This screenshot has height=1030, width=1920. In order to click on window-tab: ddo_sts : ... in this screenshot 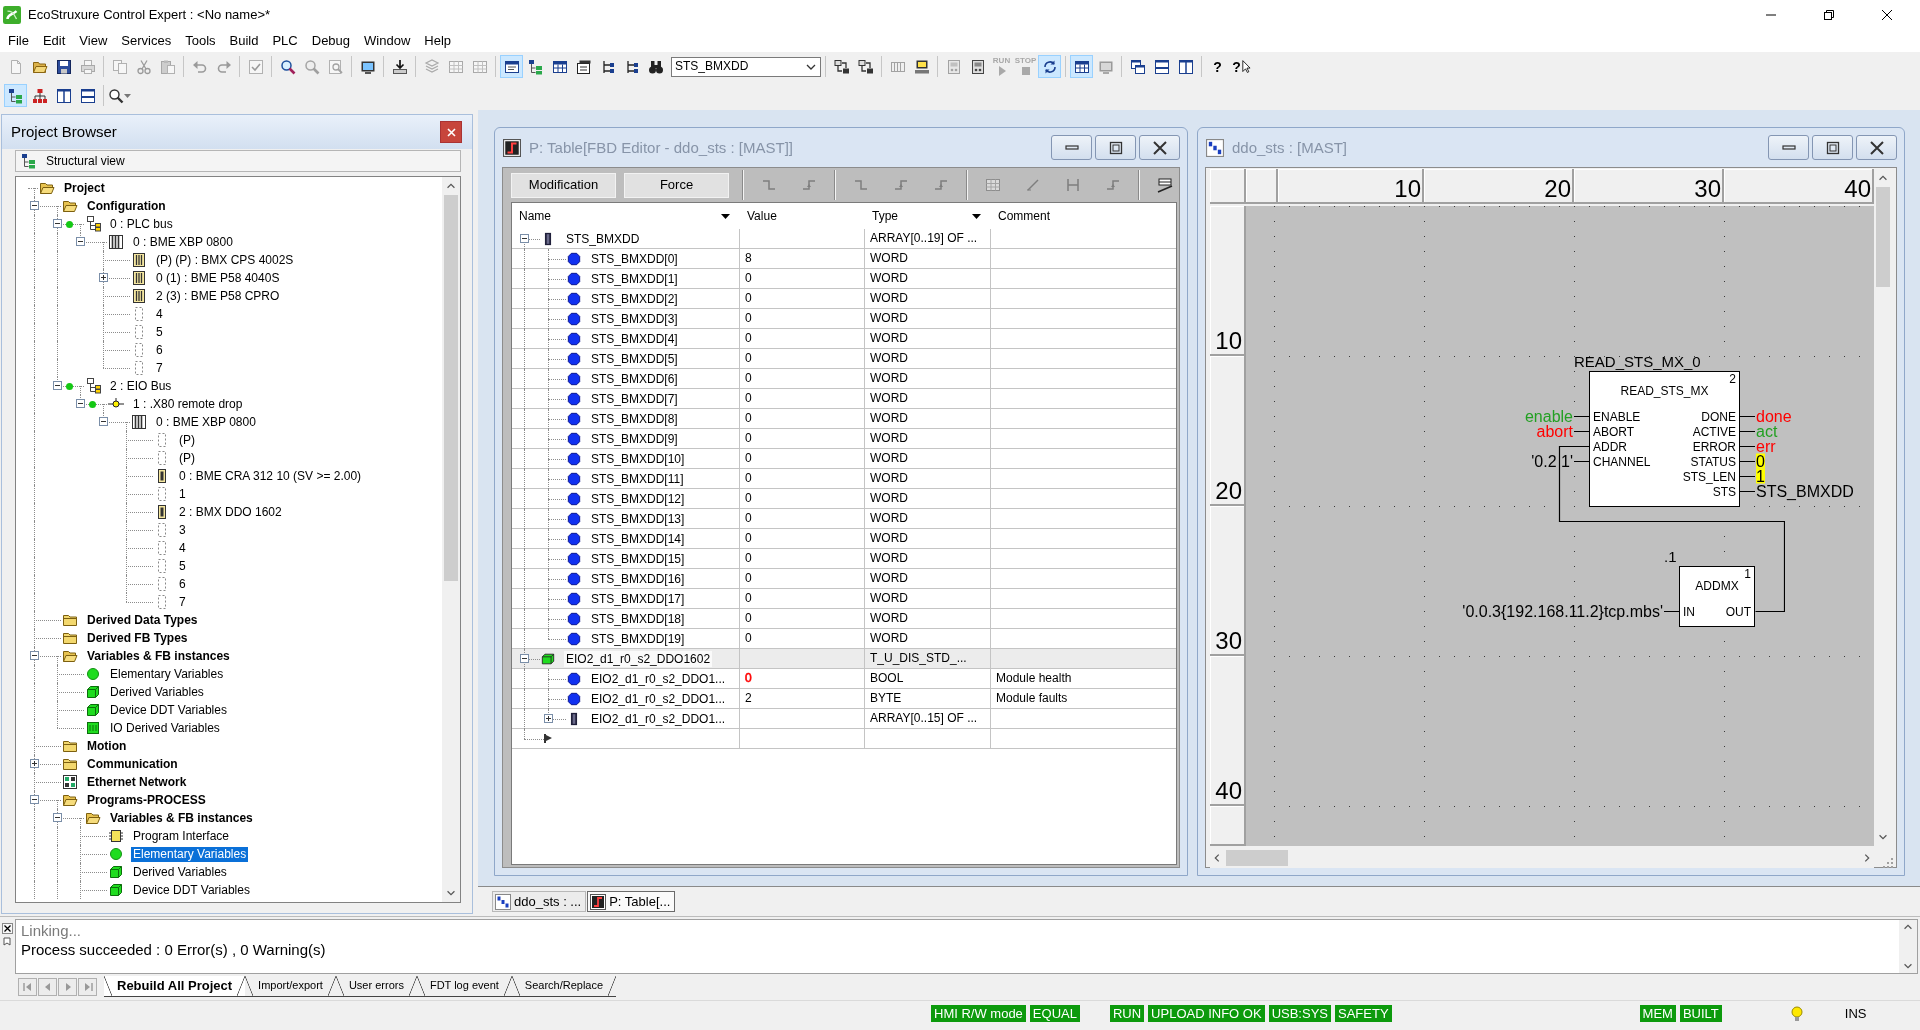, I will do `click(539, 901)`.